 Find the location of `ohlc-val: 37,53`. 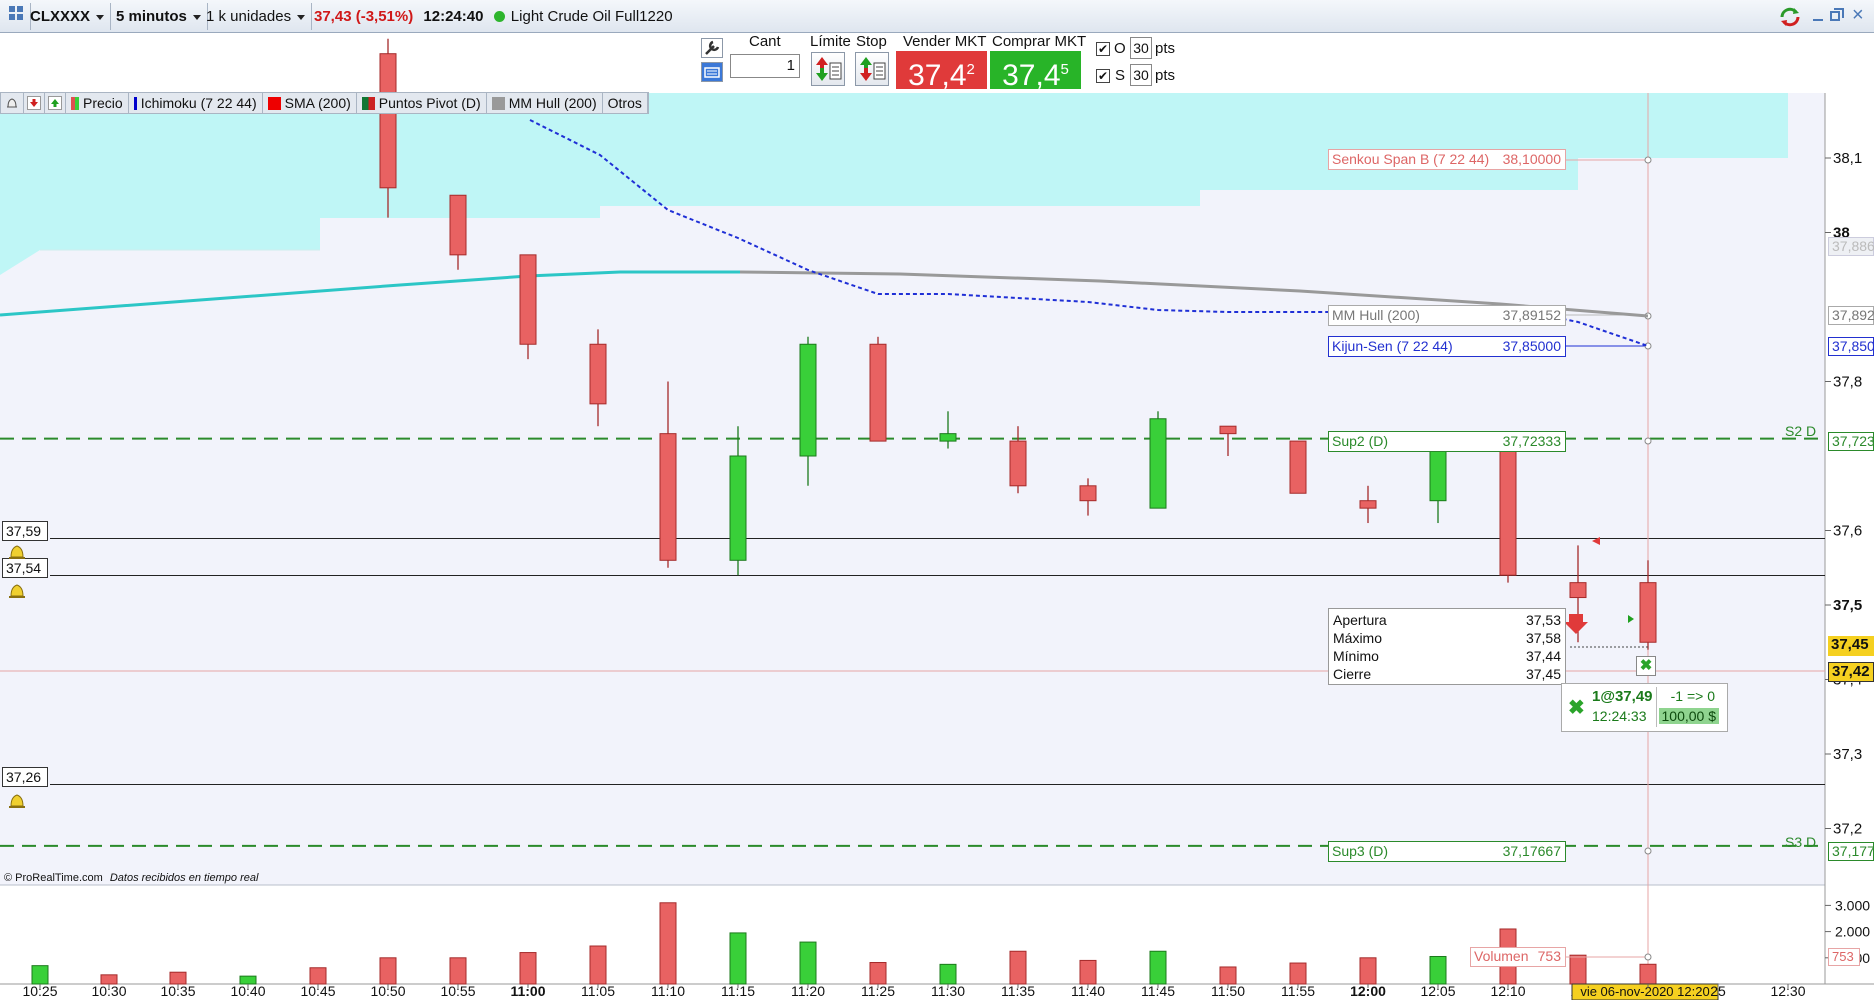

ohlc-val: 37,53 is located at coordinates (1543, 620).